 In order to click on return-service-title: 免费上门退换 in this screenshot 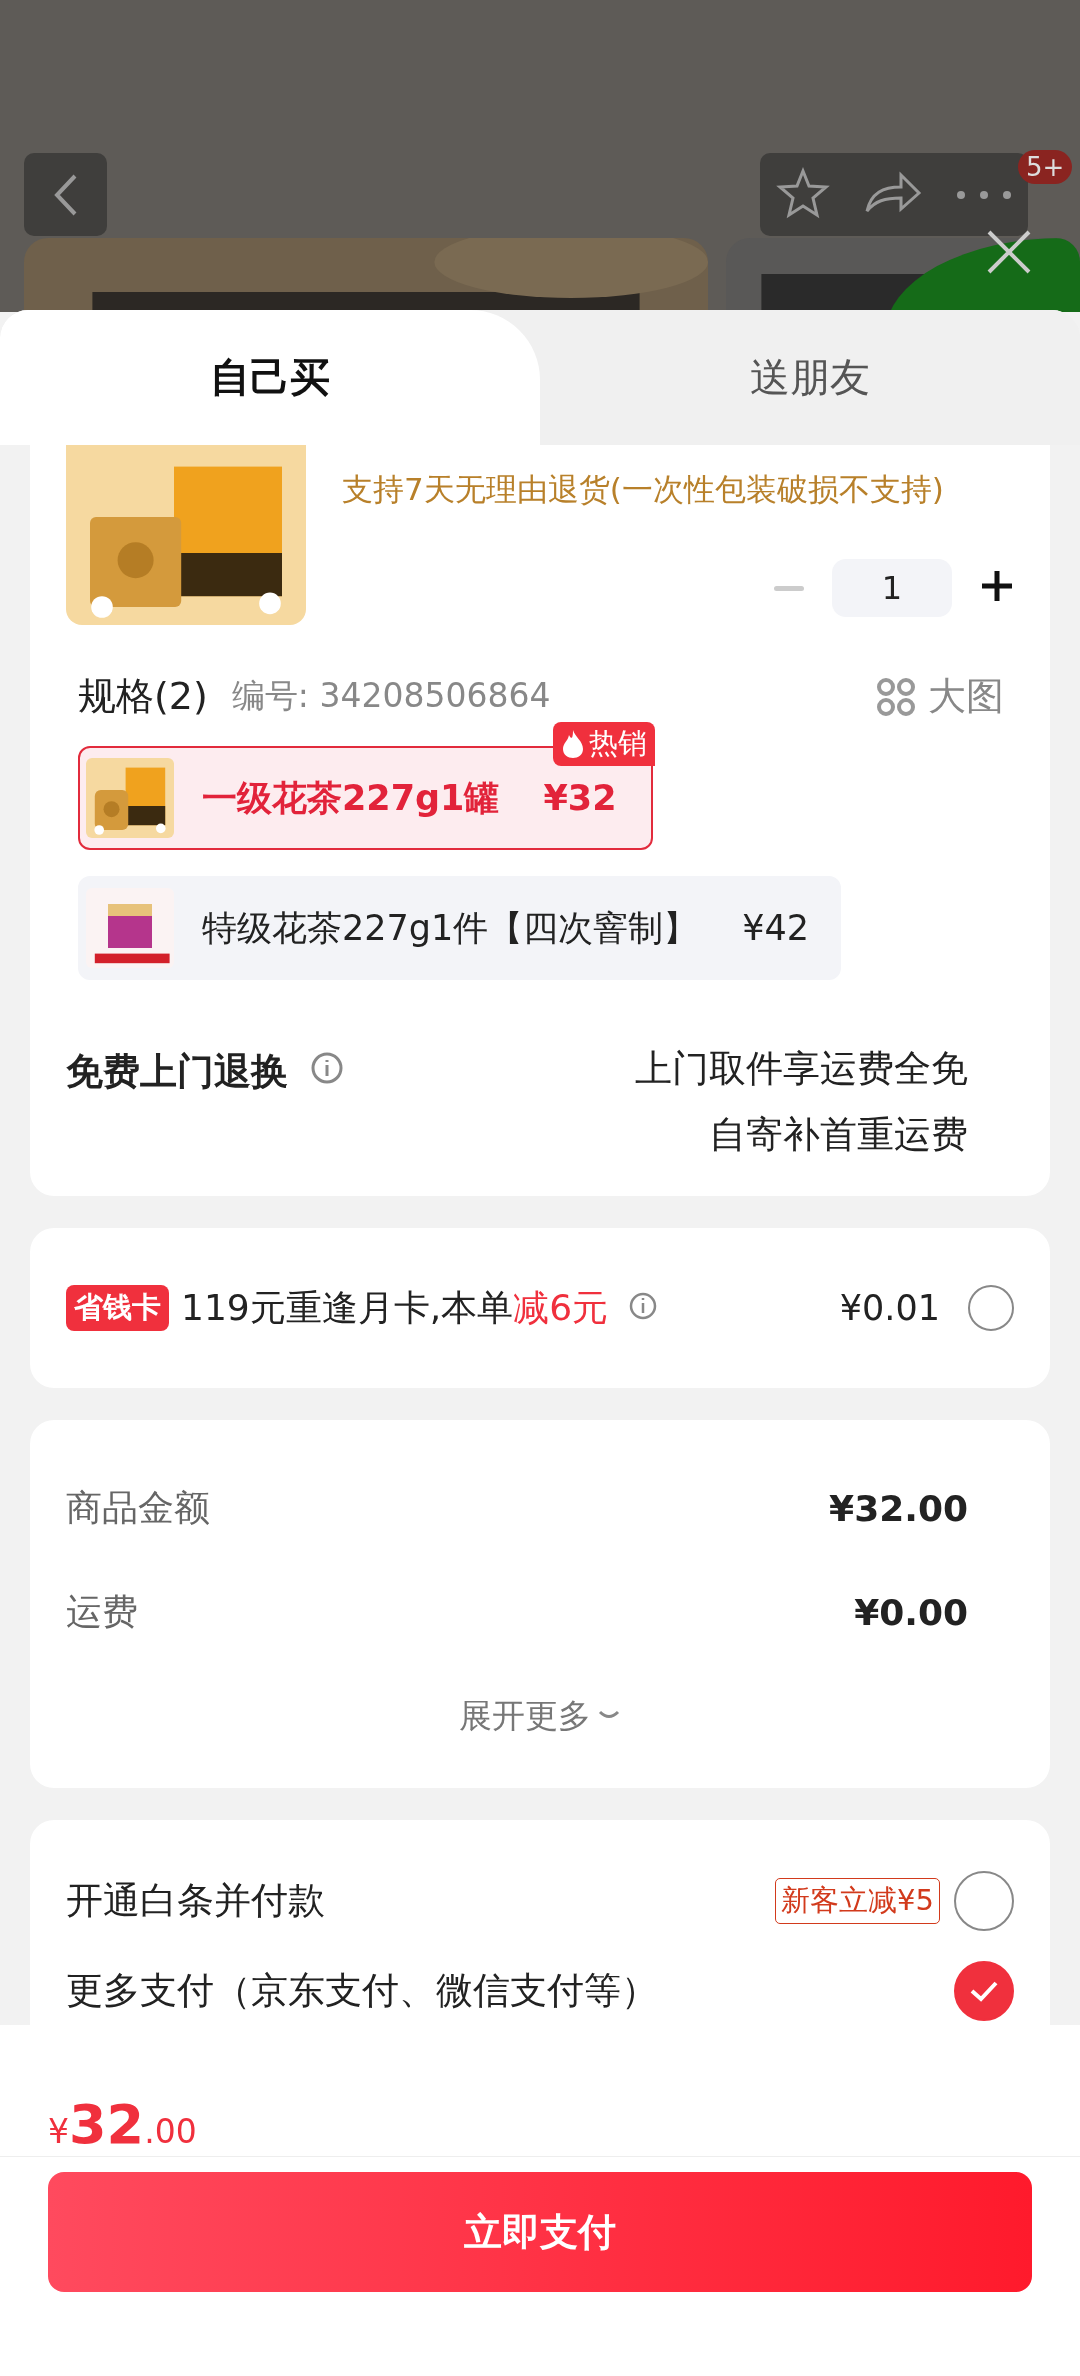, I will do `click(177, 1072)`.